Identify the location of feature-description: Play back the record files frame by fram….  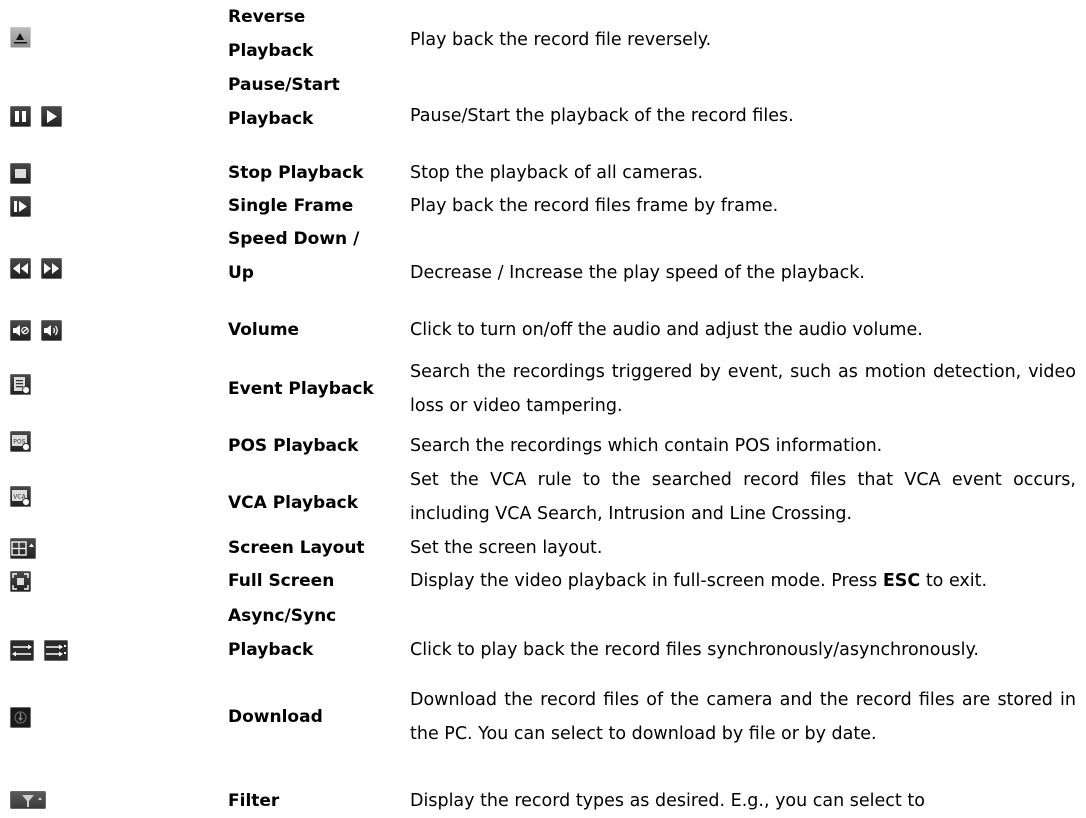
(594, 206).